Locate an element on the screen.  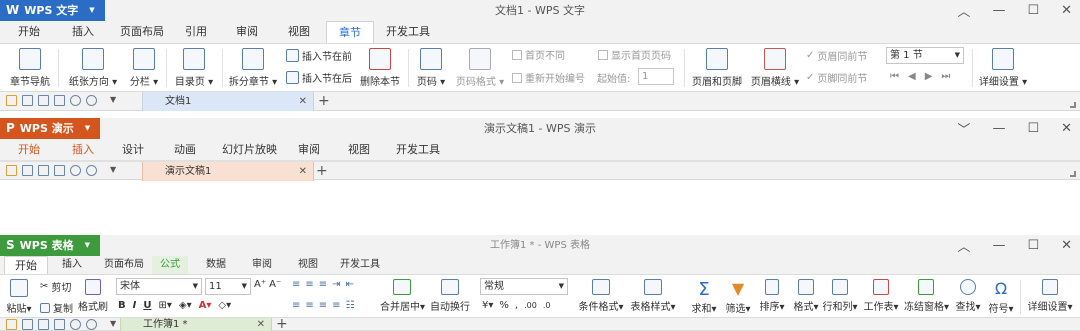
next-section-icon: ▶ is located at coordinates (929, 76).